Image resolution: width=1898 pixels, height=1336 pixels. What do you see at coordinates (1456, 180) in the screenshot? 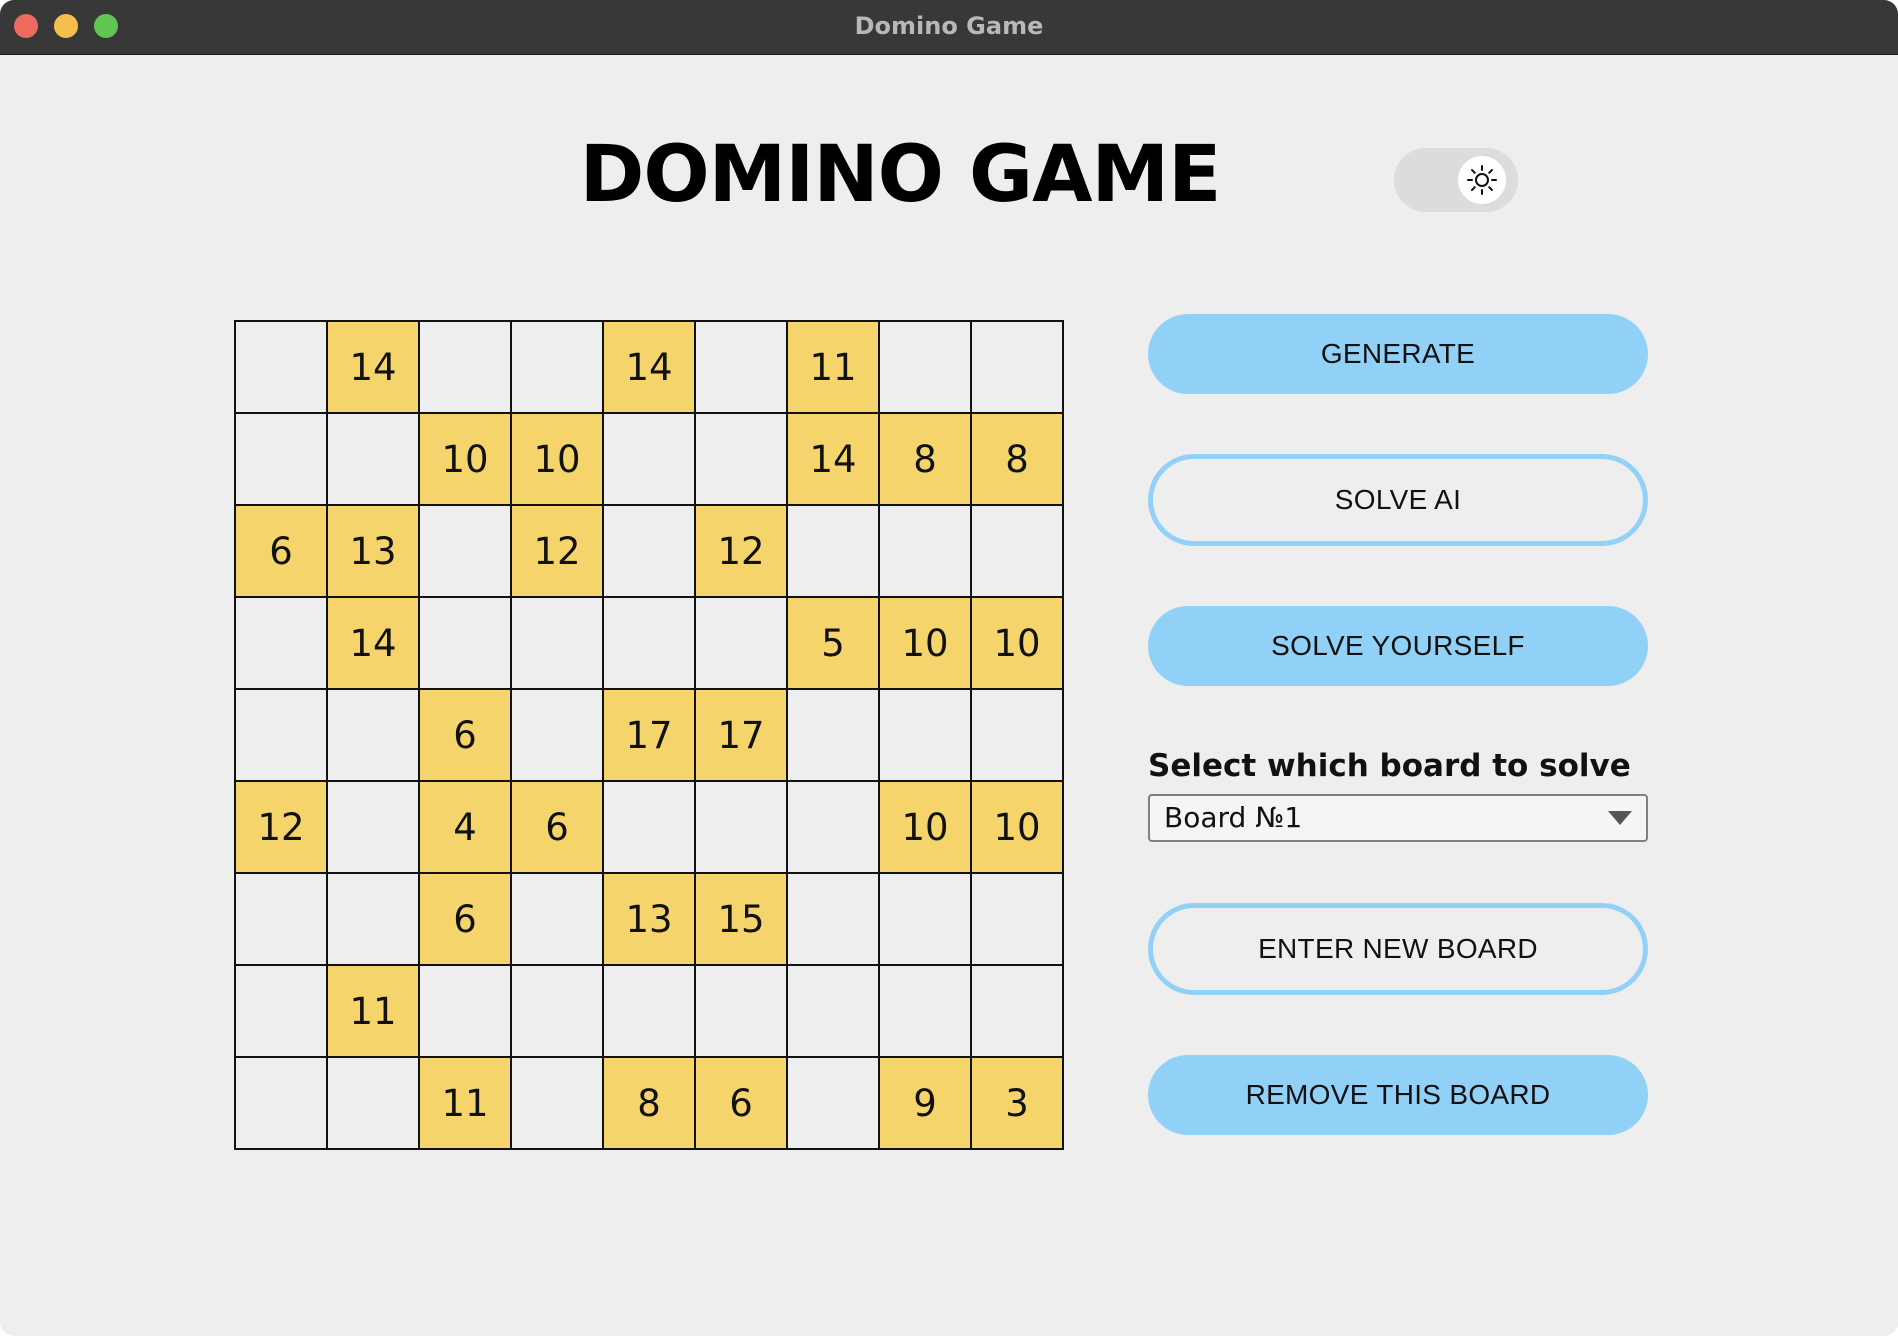
I see `theme-toggle` at bounding box center [1456, 180].